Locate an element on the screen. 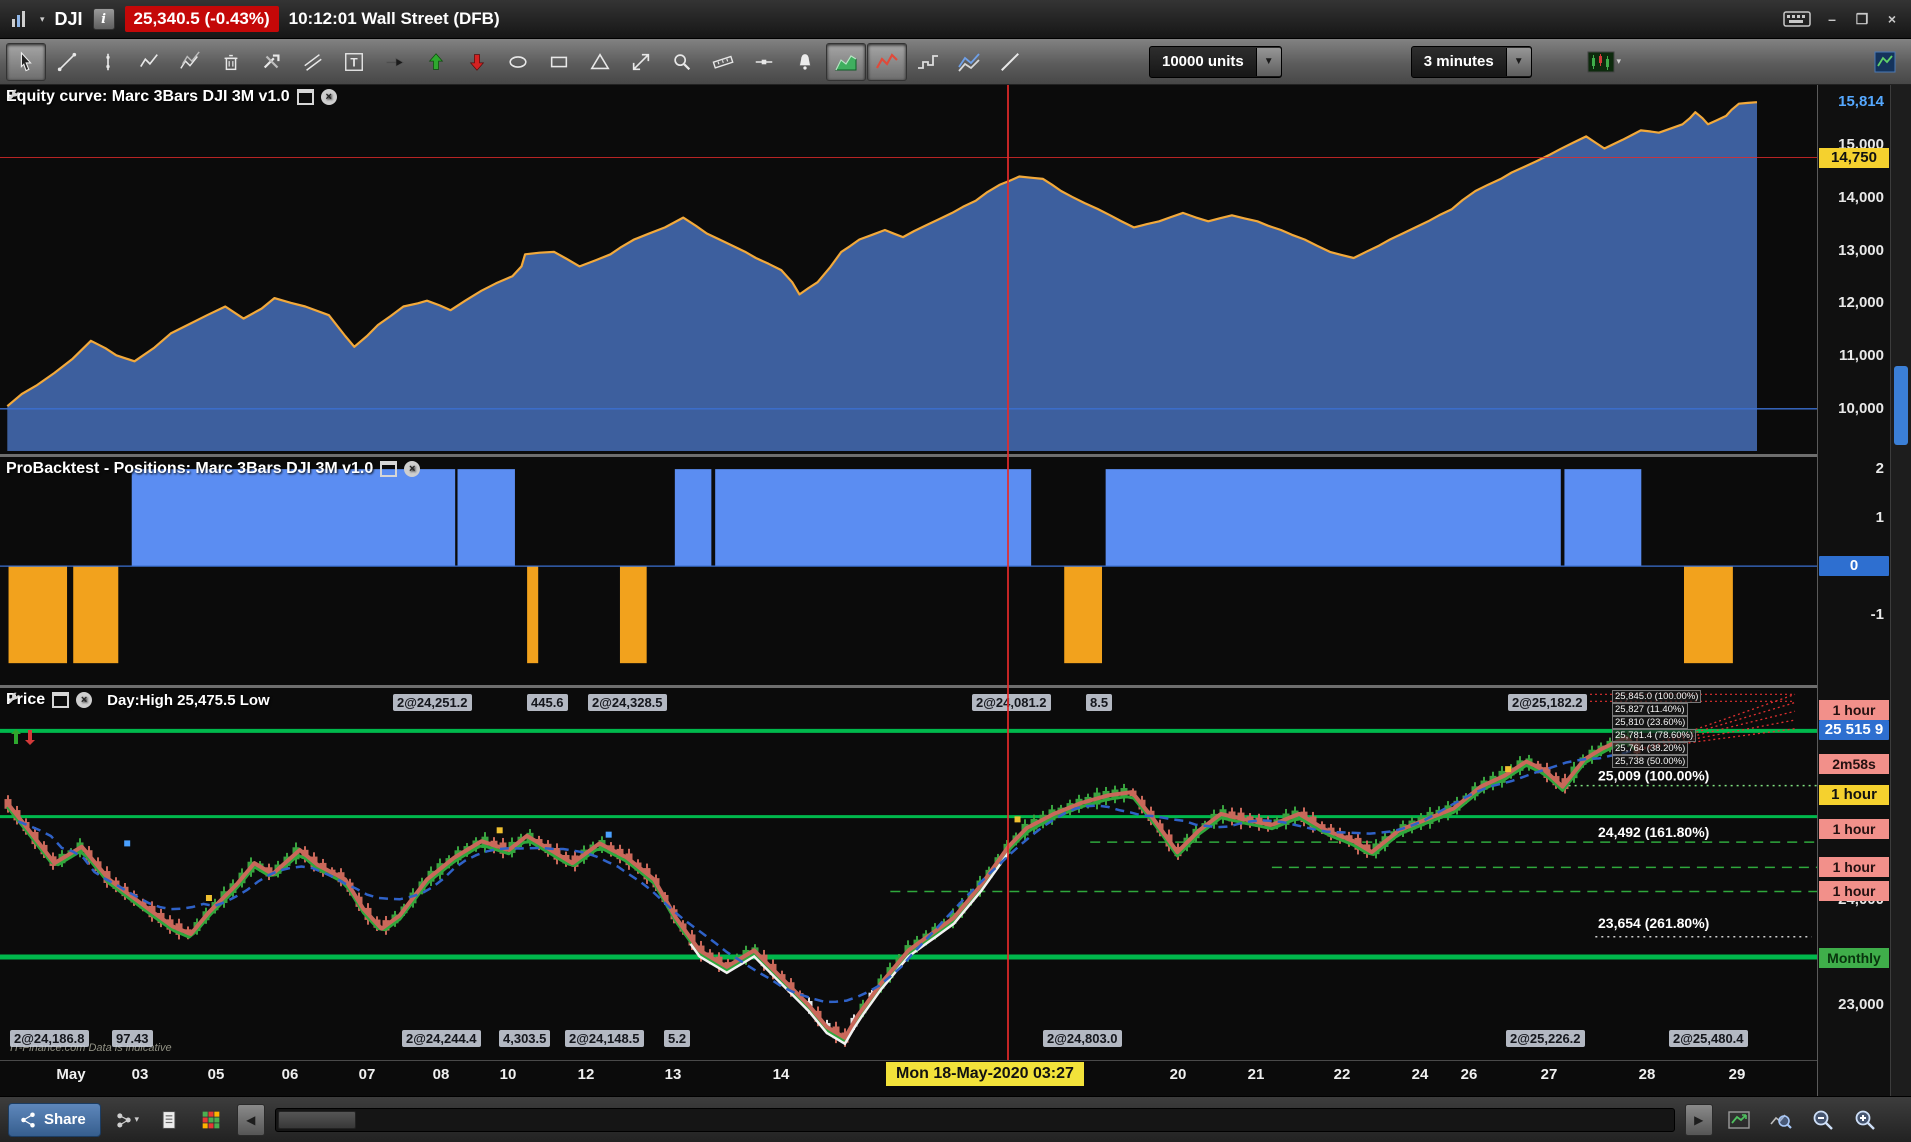  ruler-tool is located at coordinates (723, 62).